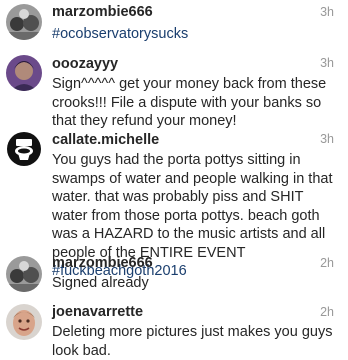  I want to click on hashtag-link: #ocobservatorysucks, so click(120, 34).